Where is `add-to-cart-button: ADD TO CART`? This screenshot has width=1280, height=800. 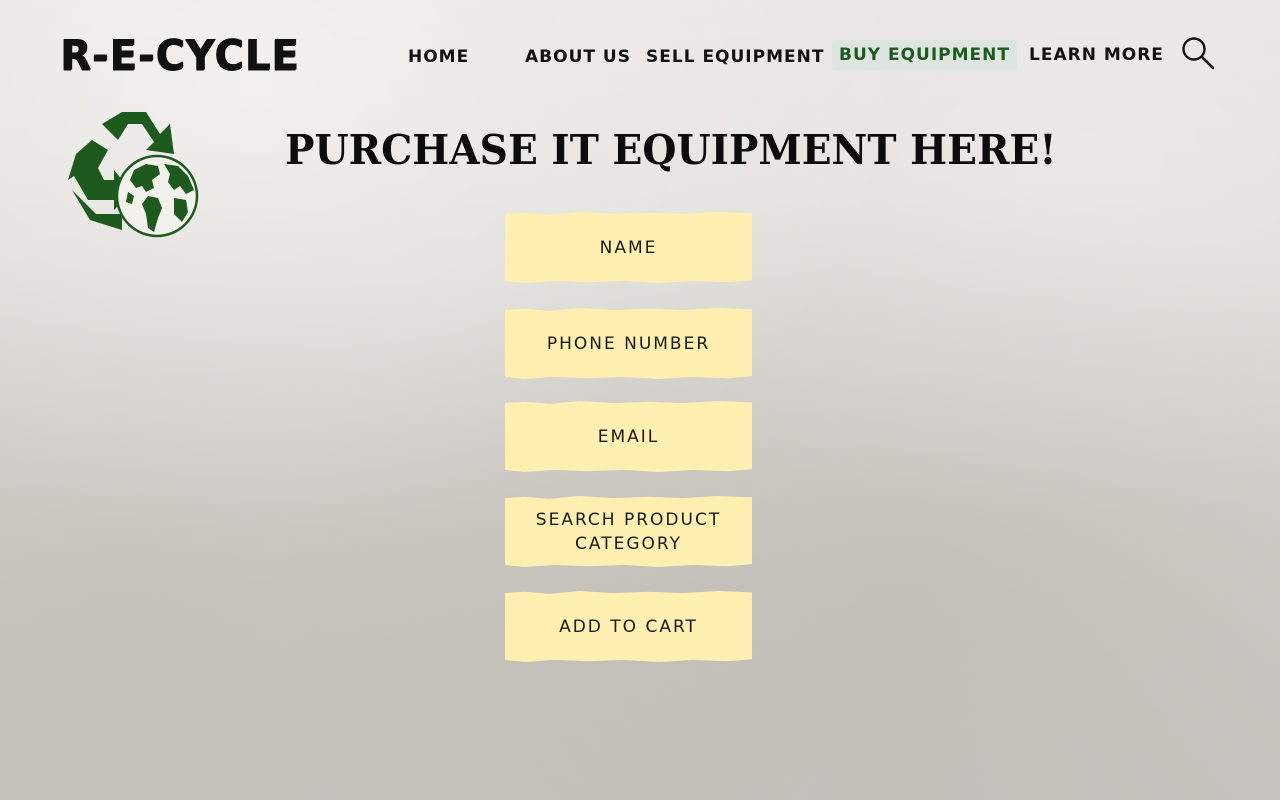
add-to-cart-button: ADD TO CART is located at coordinates (628, 626).